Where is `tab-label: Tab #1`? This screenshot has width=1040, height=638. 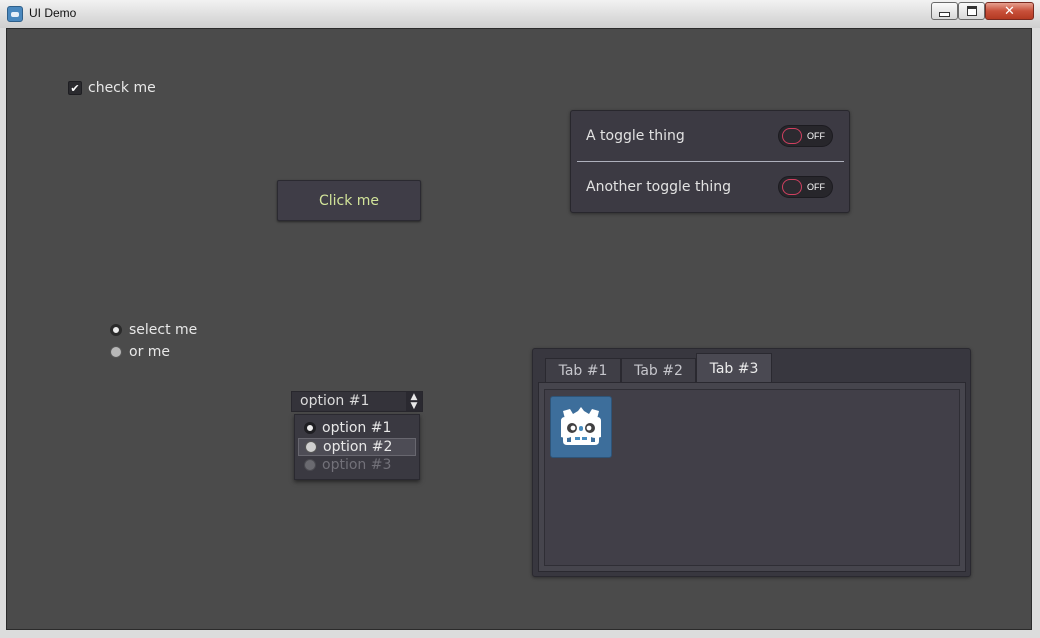
tab-label: Tab #1 is located at coordinates (583, 371).